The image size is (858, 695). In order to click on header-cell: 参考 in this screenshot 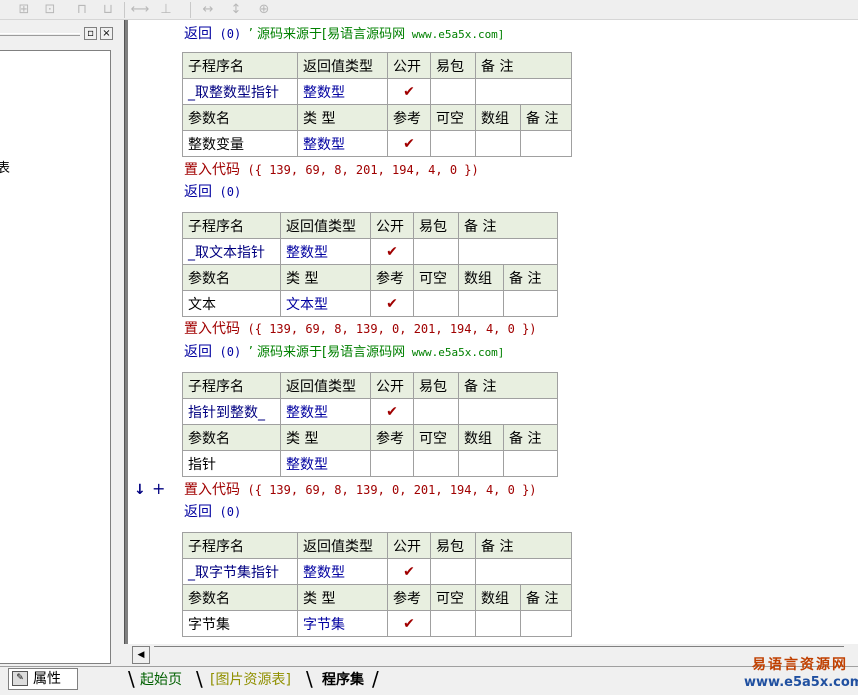, I will do `click(409, 117)`.